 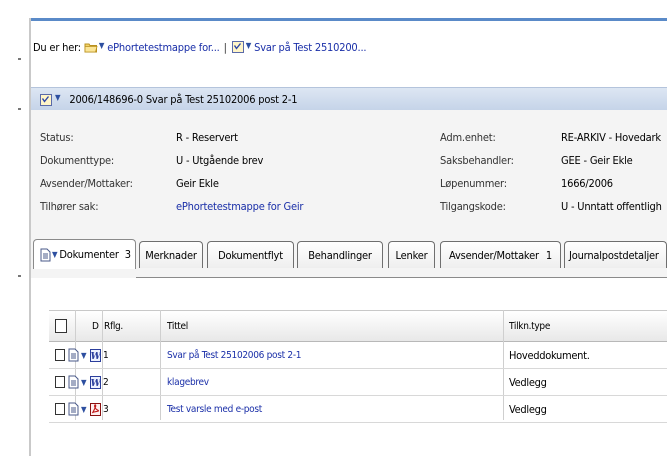 What do you see at coordinates (69, 206) in the screenshot?
I see `tilhorer-sak-label: Tilhører sak:` at bounding box center [69, 206].